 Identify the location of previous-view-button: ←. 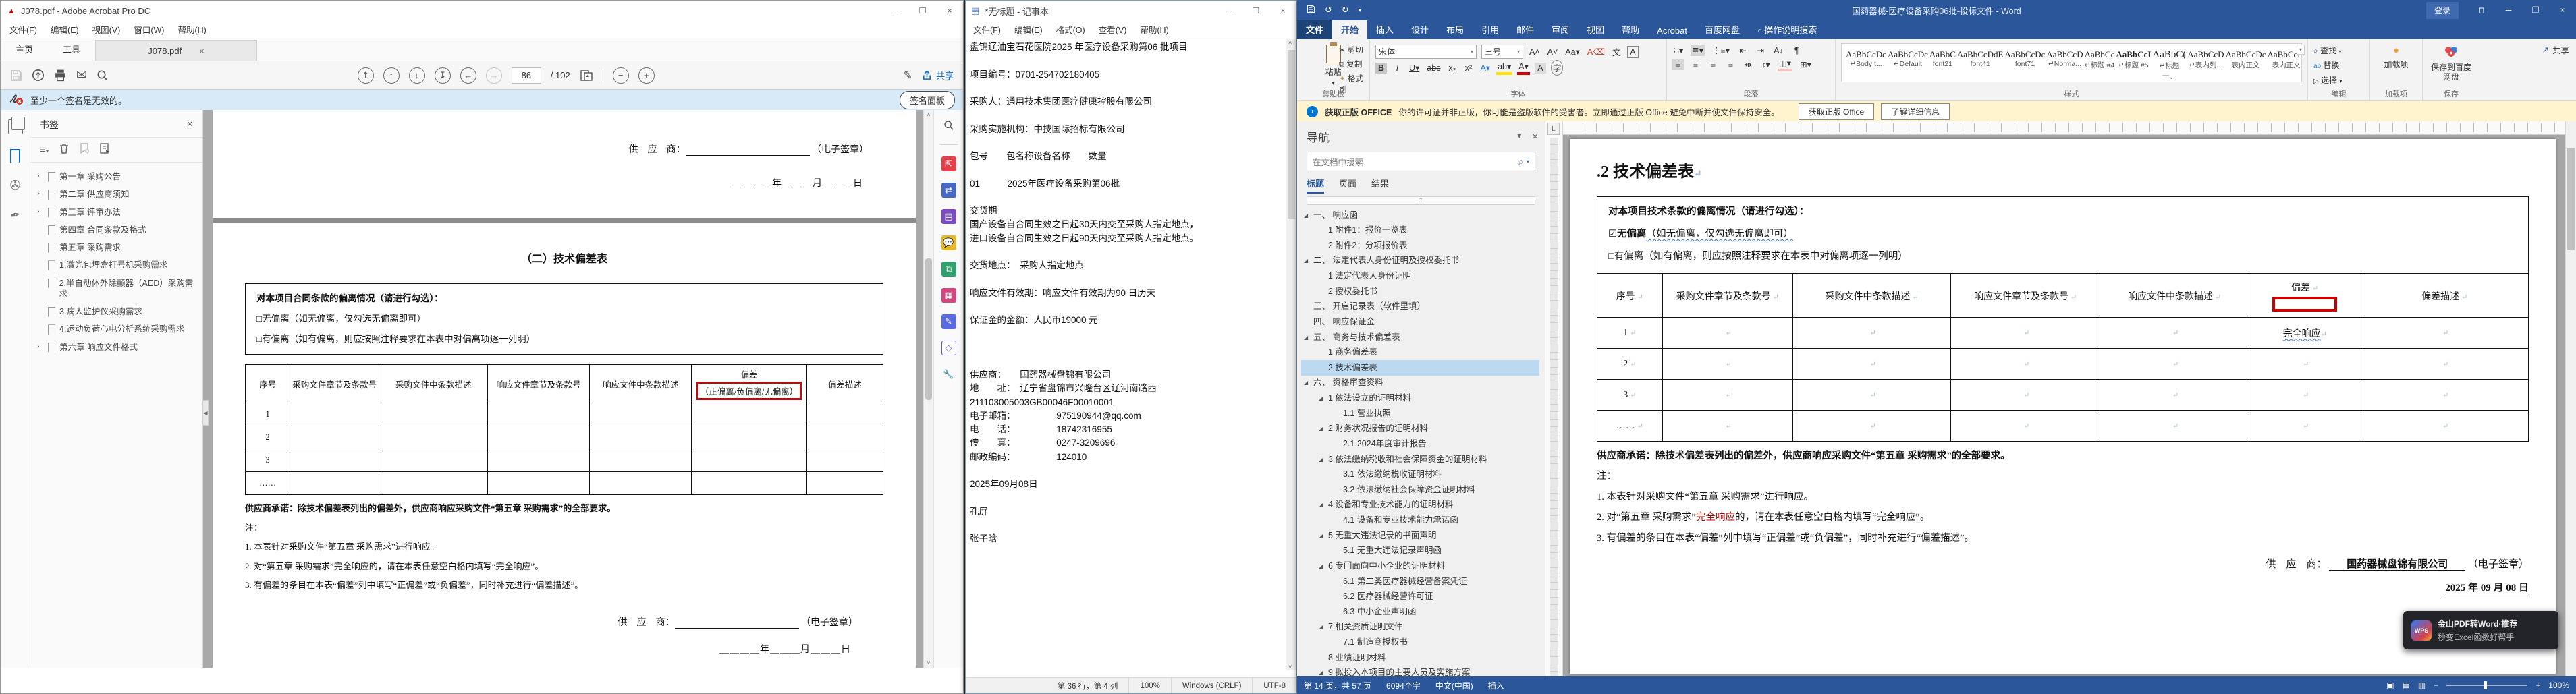
(468, 75).